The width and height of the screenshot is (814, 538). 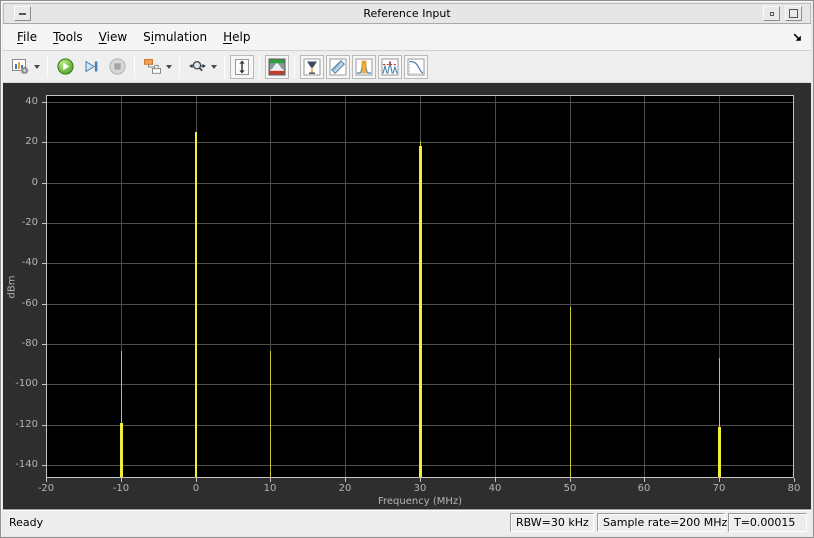 I want to click on channel-measurements-button, so click(x=364, y=66).